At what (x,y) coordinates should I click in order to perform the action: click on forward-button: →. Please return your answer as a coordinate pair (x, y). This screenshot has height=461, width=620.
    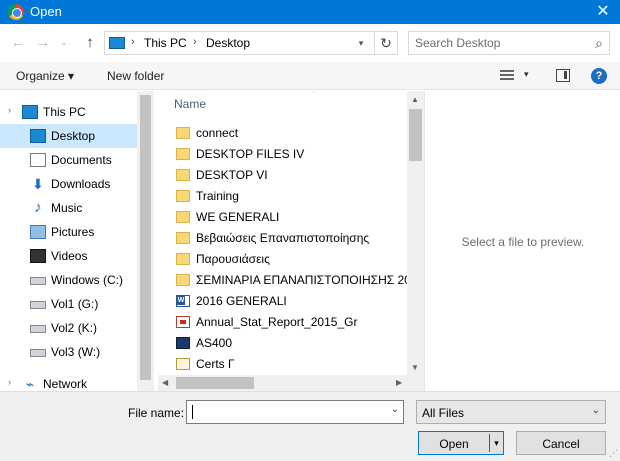
    Looking at the image, I should click on (43, 43).